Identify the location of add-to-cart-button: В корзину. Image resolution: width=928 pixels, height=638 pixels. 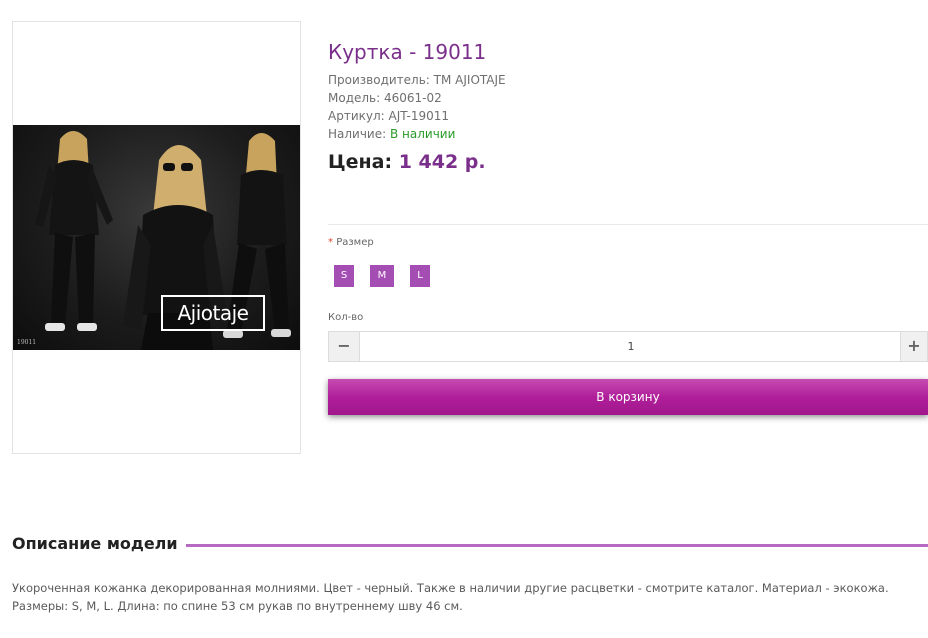
(628, 397).